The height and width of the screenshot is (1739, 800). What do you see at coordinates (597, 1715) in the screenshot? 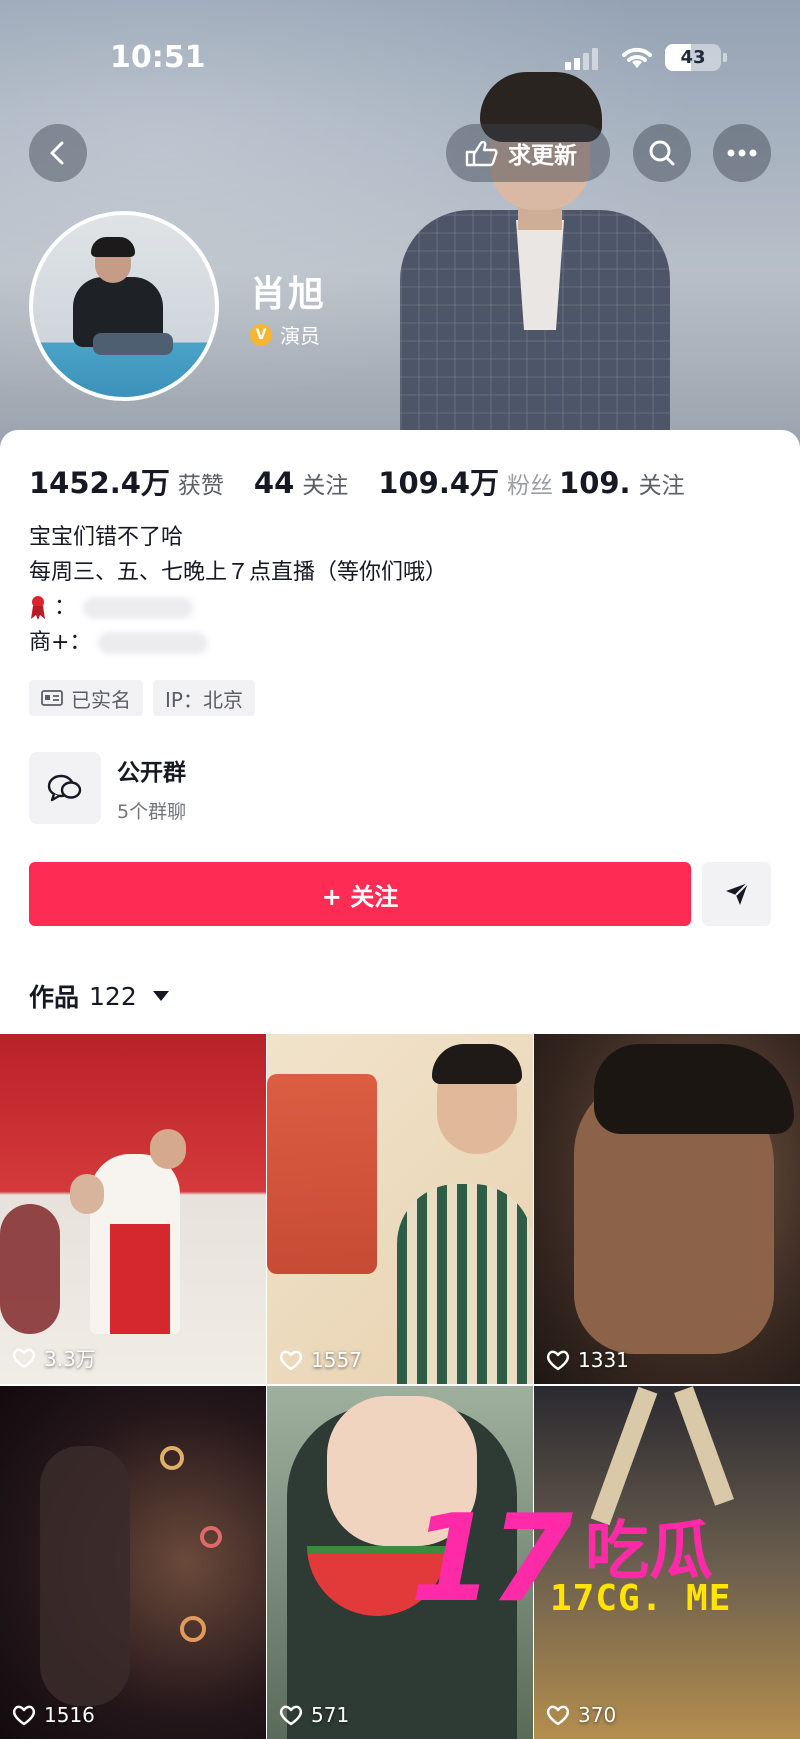
I see `likes-count: 370` at bounding box center [597, 1715].